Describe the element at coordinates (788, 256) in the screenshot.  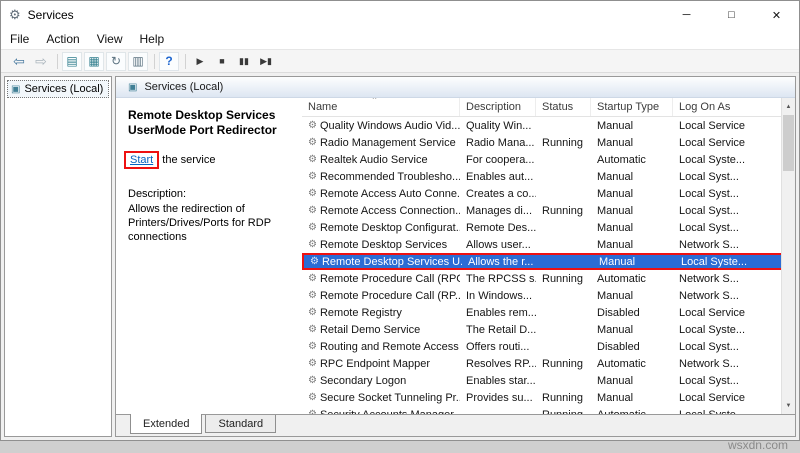
I see `vertical-scrollbar: ▲ ▼` at that location.